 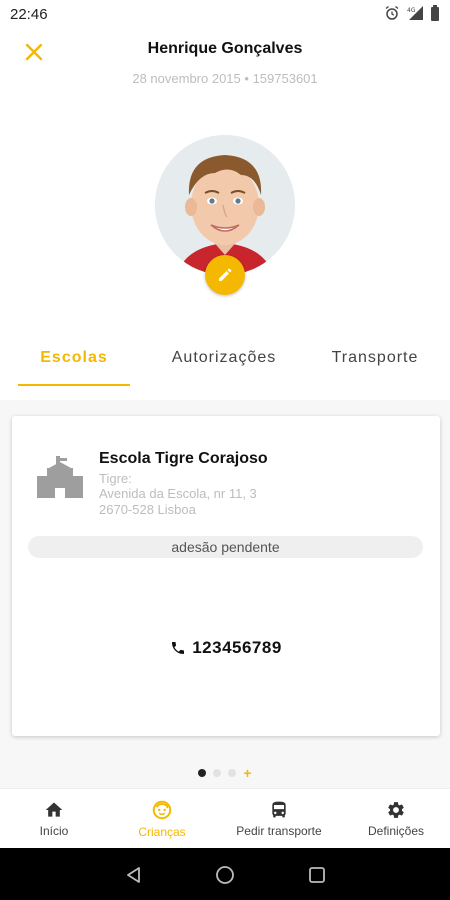 I want to click on phone-link: 123456789, so click(x=226, y=648).